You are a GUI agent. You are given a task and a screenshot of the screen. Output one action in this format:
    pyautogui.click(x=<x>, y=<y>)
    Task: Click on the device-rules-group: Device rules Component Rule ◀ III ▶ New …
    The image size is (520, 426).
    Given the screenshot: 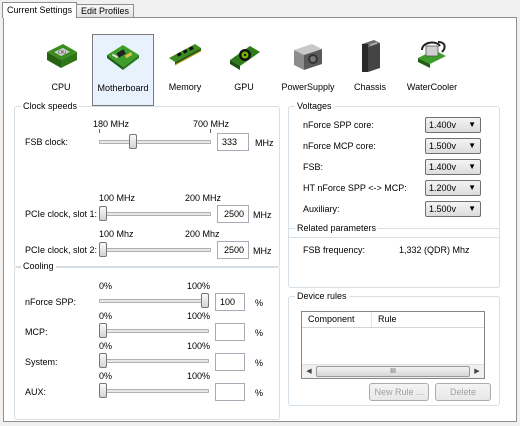 What is the action you would take?
    pyautogui.click(x=394, y=348)
    